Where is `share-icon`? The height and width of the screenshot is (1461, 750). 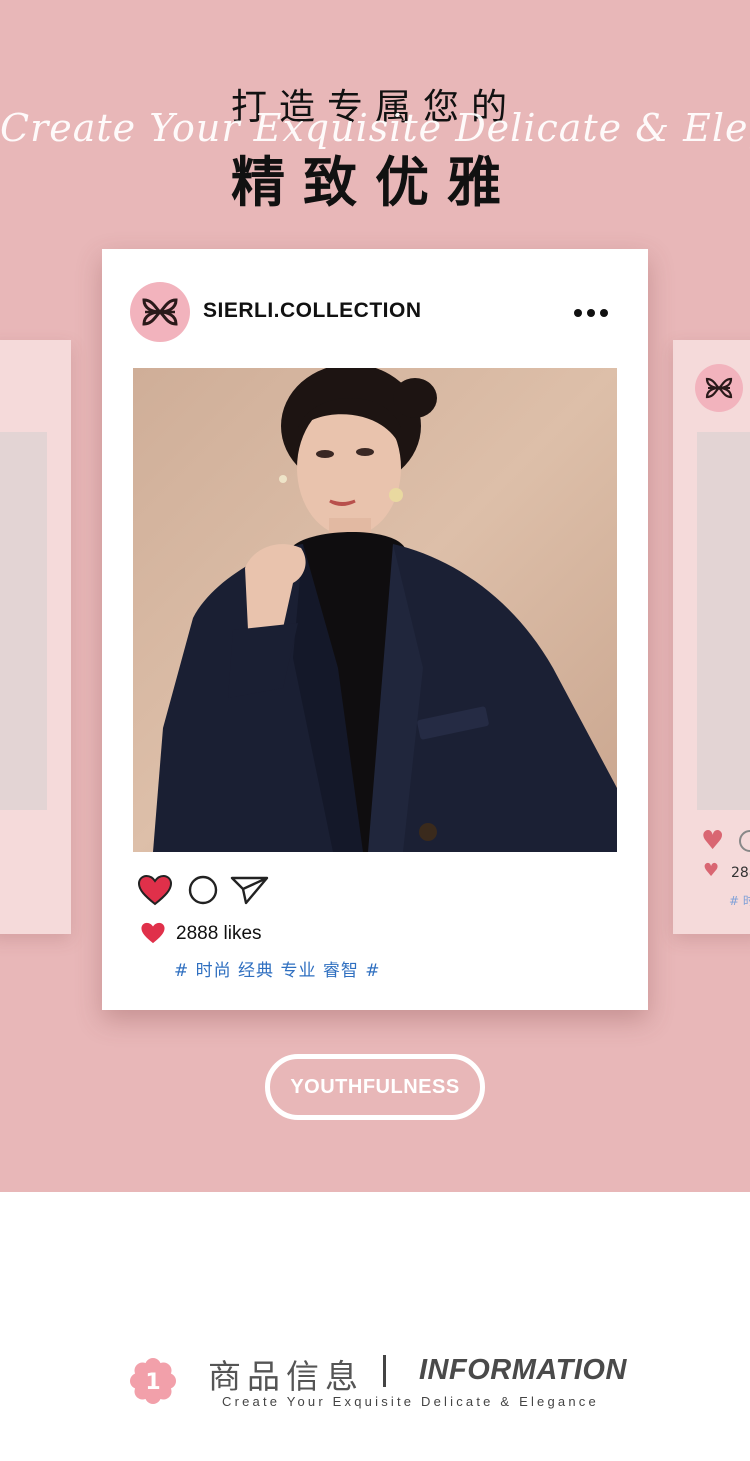 share-icon is located at coordinates (250, 892).